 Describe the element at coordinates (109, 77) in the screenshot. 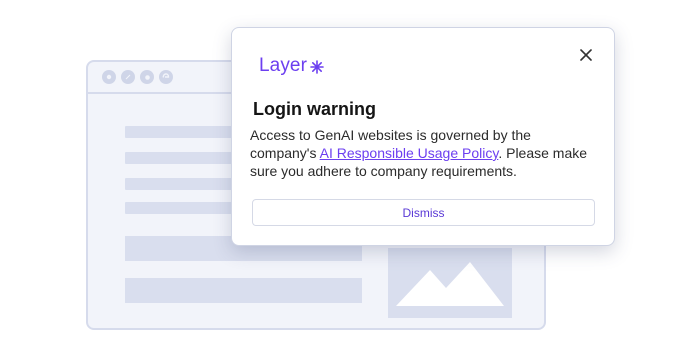

I see `chrome-icon` at that location.